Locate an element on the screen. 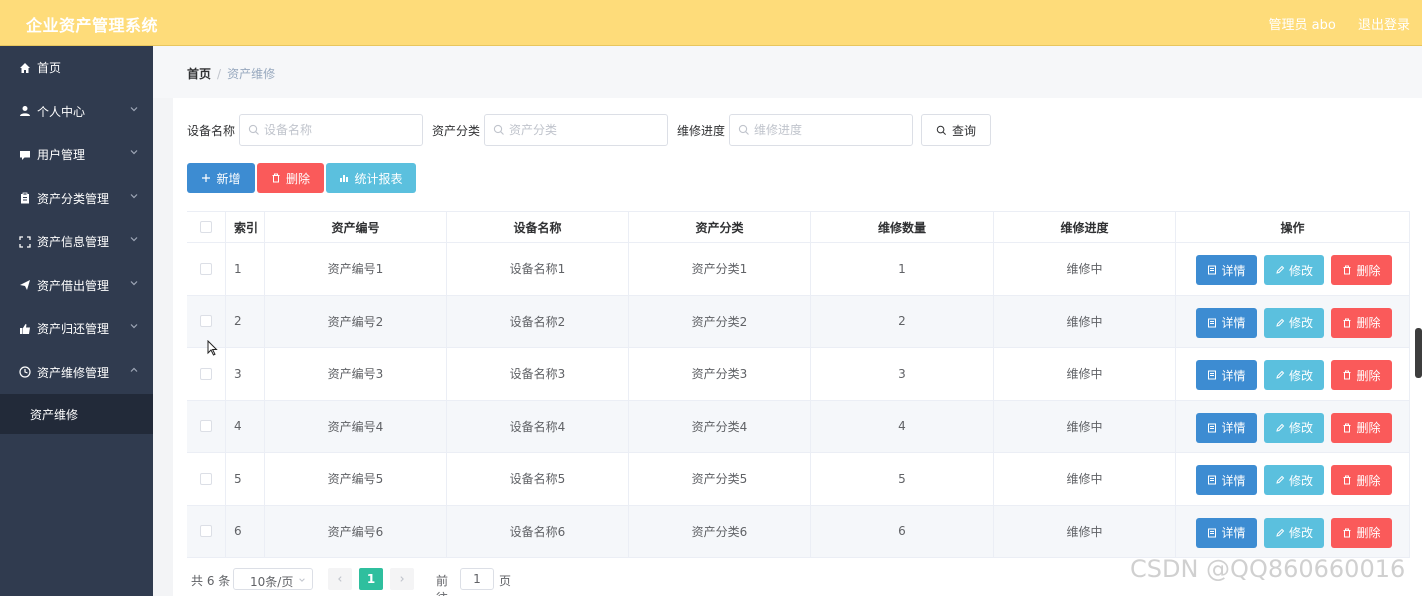 The width and height of the screenshot is (1422, 596). sidebar-subitem-asset-repair: 资产维修 is located at coordinates (76, 414).